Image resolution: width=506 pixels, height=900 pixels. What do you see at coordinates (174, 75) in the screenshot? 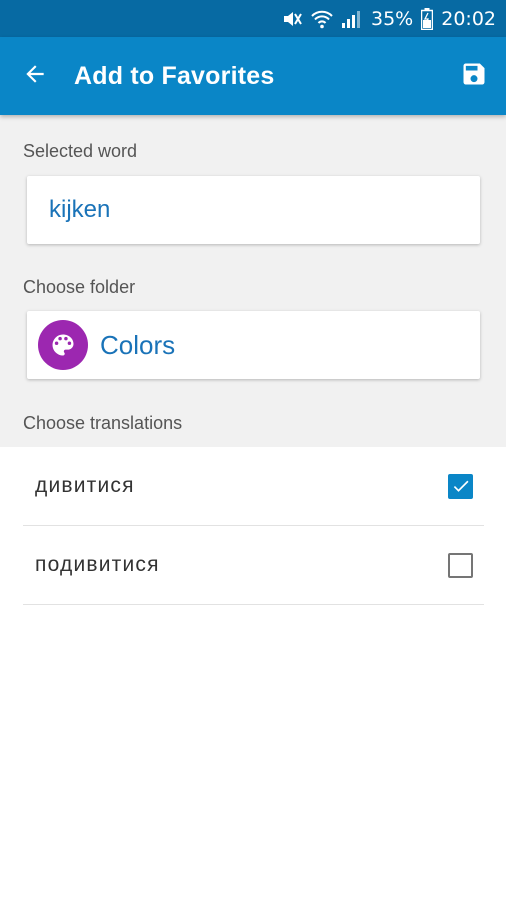
I see `page-title: Add to Favorites` at bounding box center [174, 75].